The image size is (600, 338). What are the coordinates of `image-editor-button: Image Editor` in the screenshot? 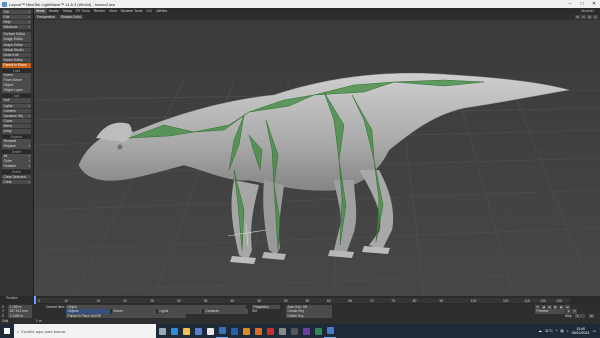 It's located at (16, 40).